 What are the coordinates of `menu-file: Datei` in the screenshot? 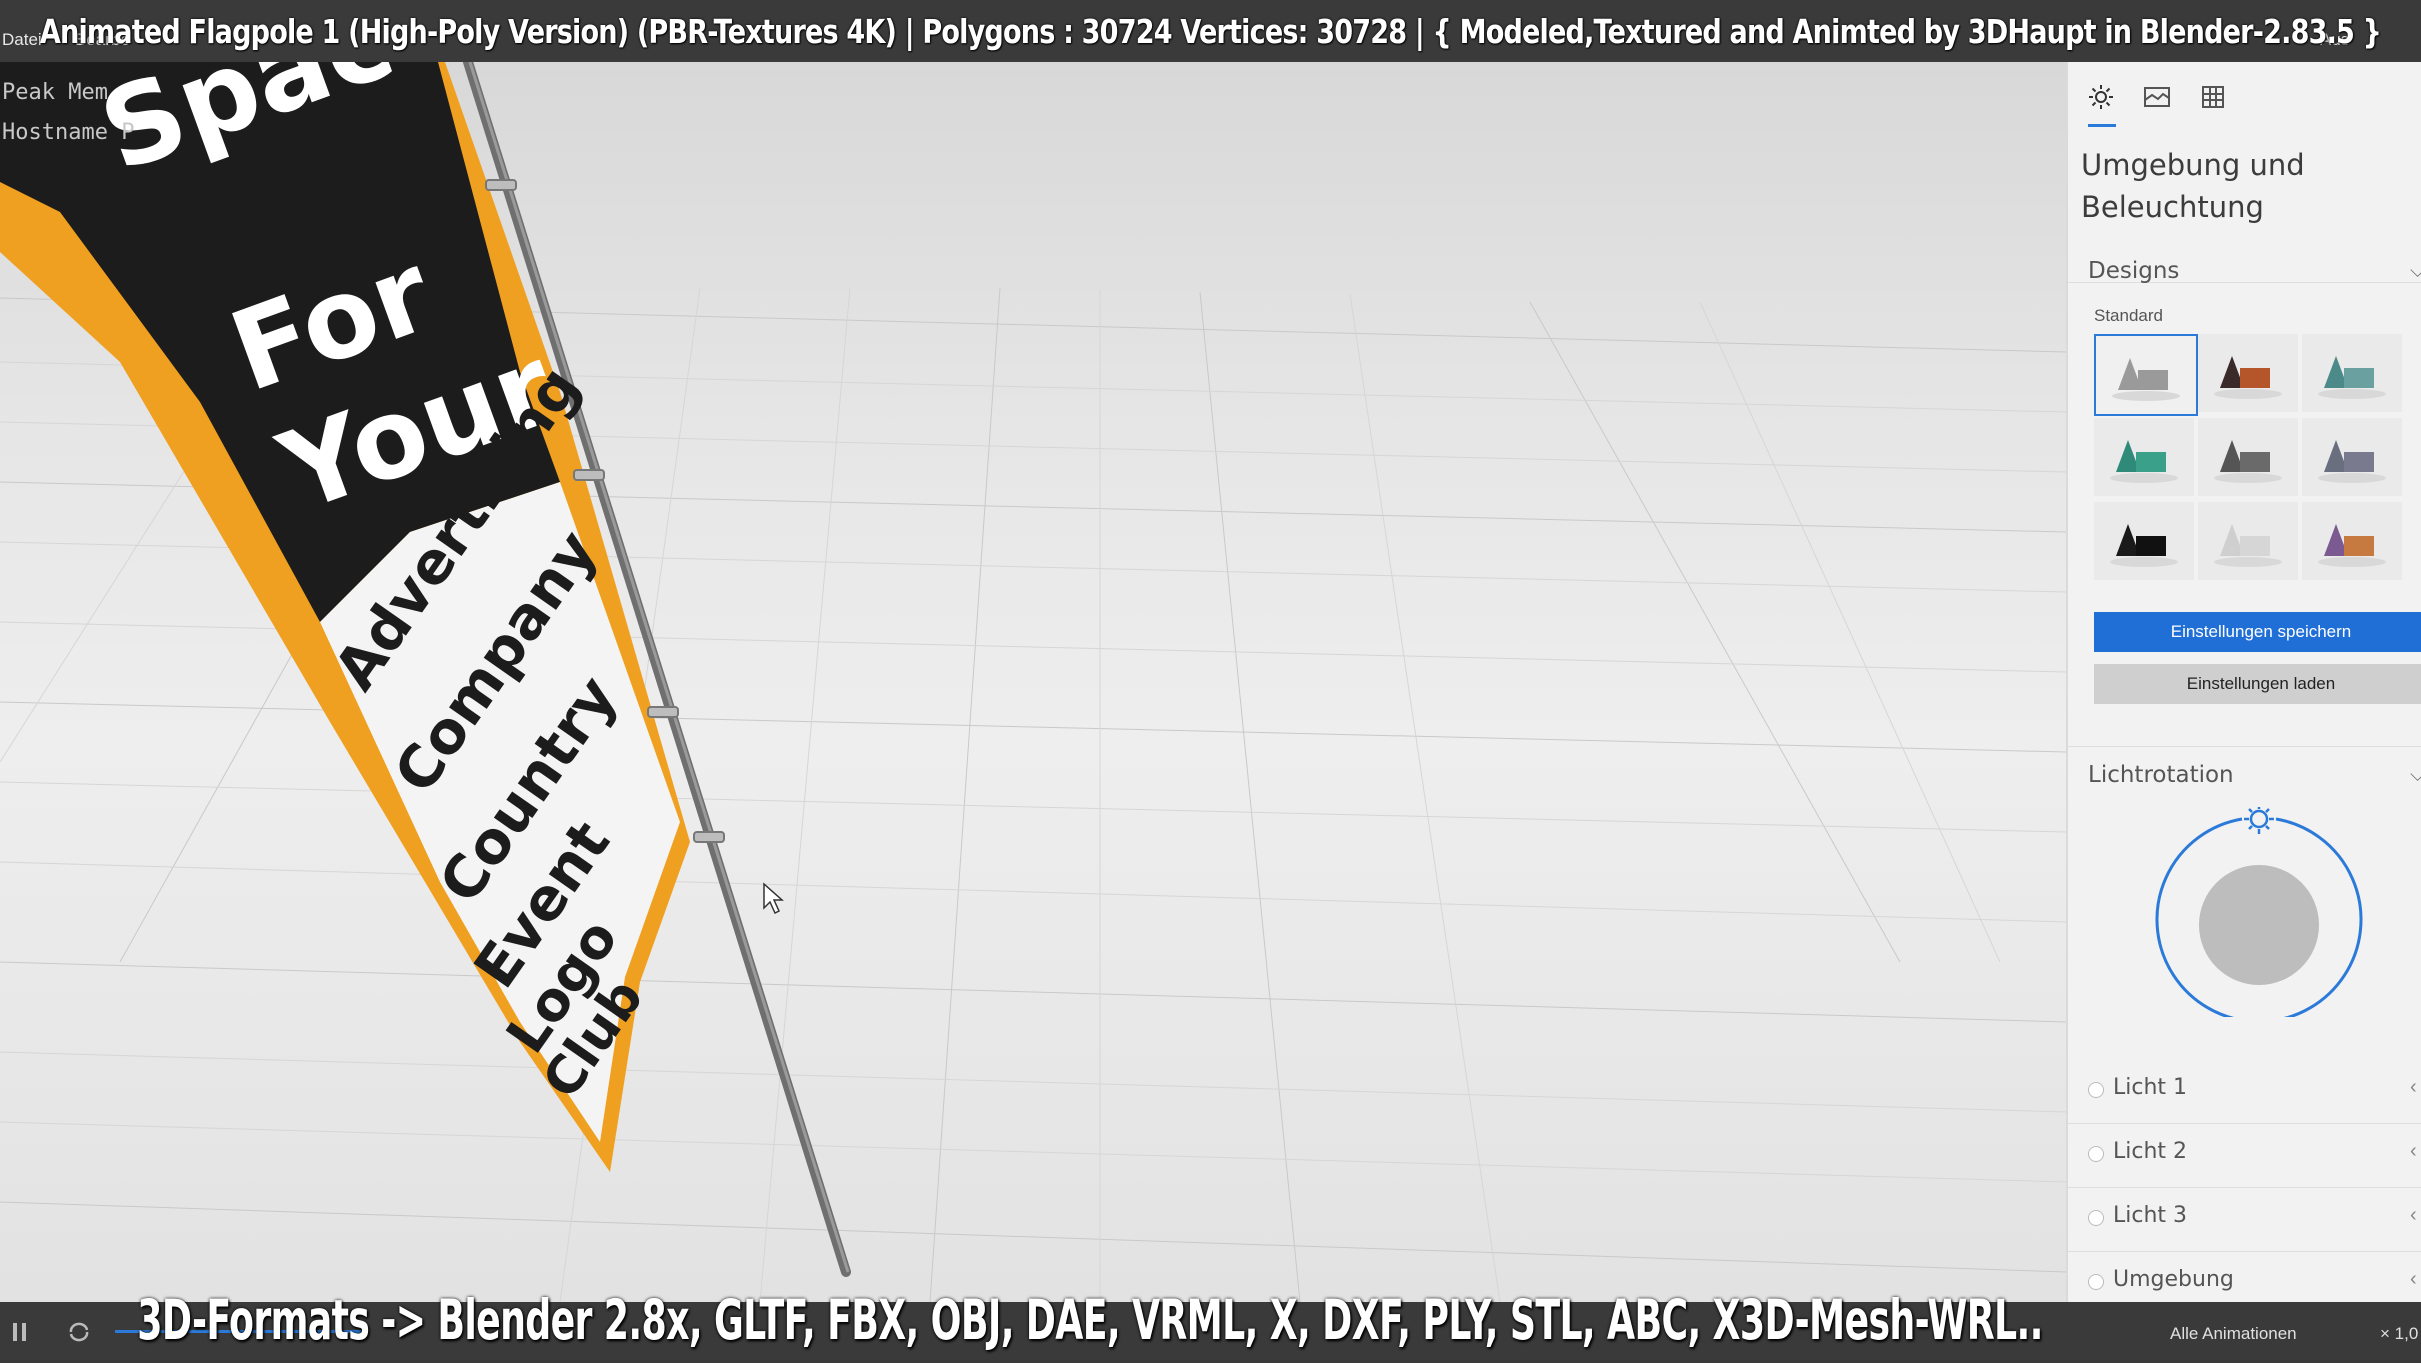 It's located at (22, 40).